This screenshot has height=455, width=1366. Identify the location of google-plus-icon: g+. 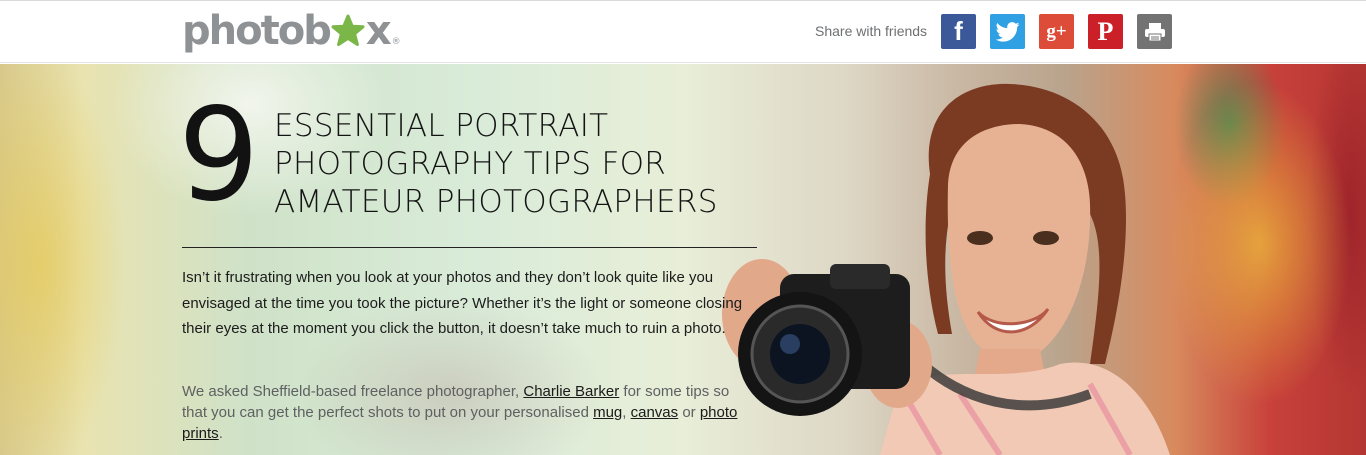
(1056, 31).